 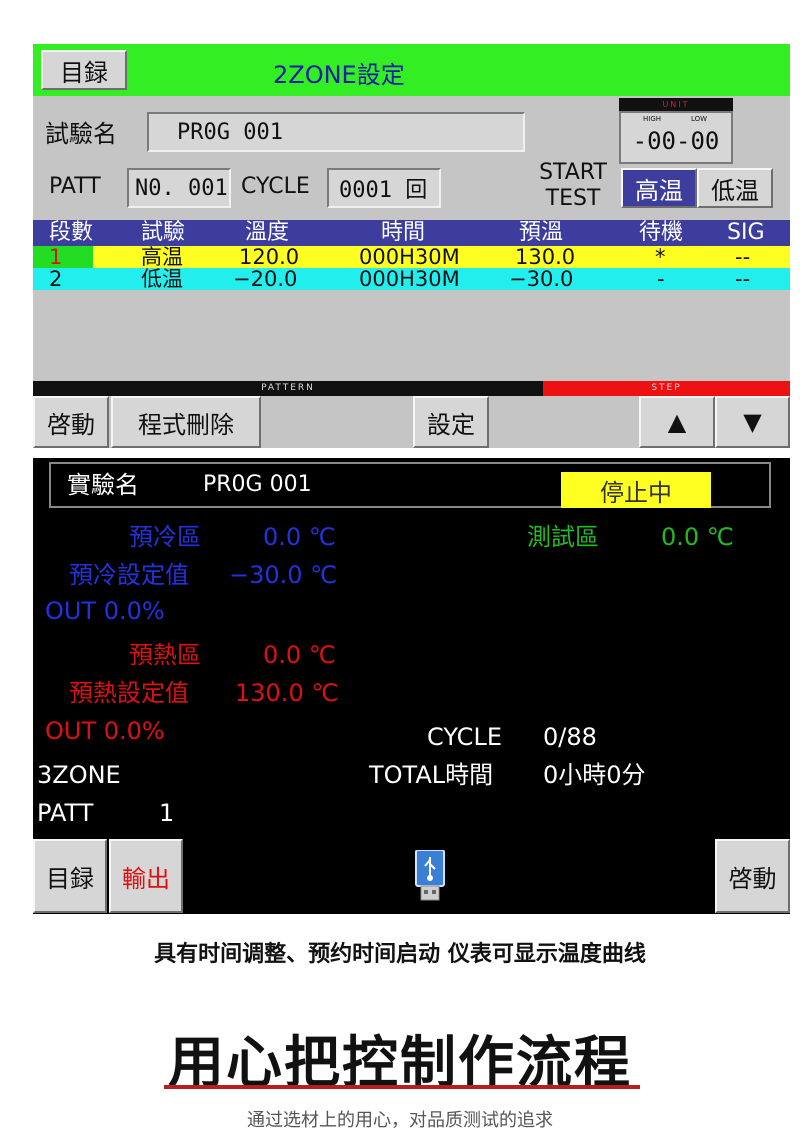 What do you see at coordinates (267, 232) in the screenshot?
I see `col-temp: 溫度` at bounding box center [267, 232].